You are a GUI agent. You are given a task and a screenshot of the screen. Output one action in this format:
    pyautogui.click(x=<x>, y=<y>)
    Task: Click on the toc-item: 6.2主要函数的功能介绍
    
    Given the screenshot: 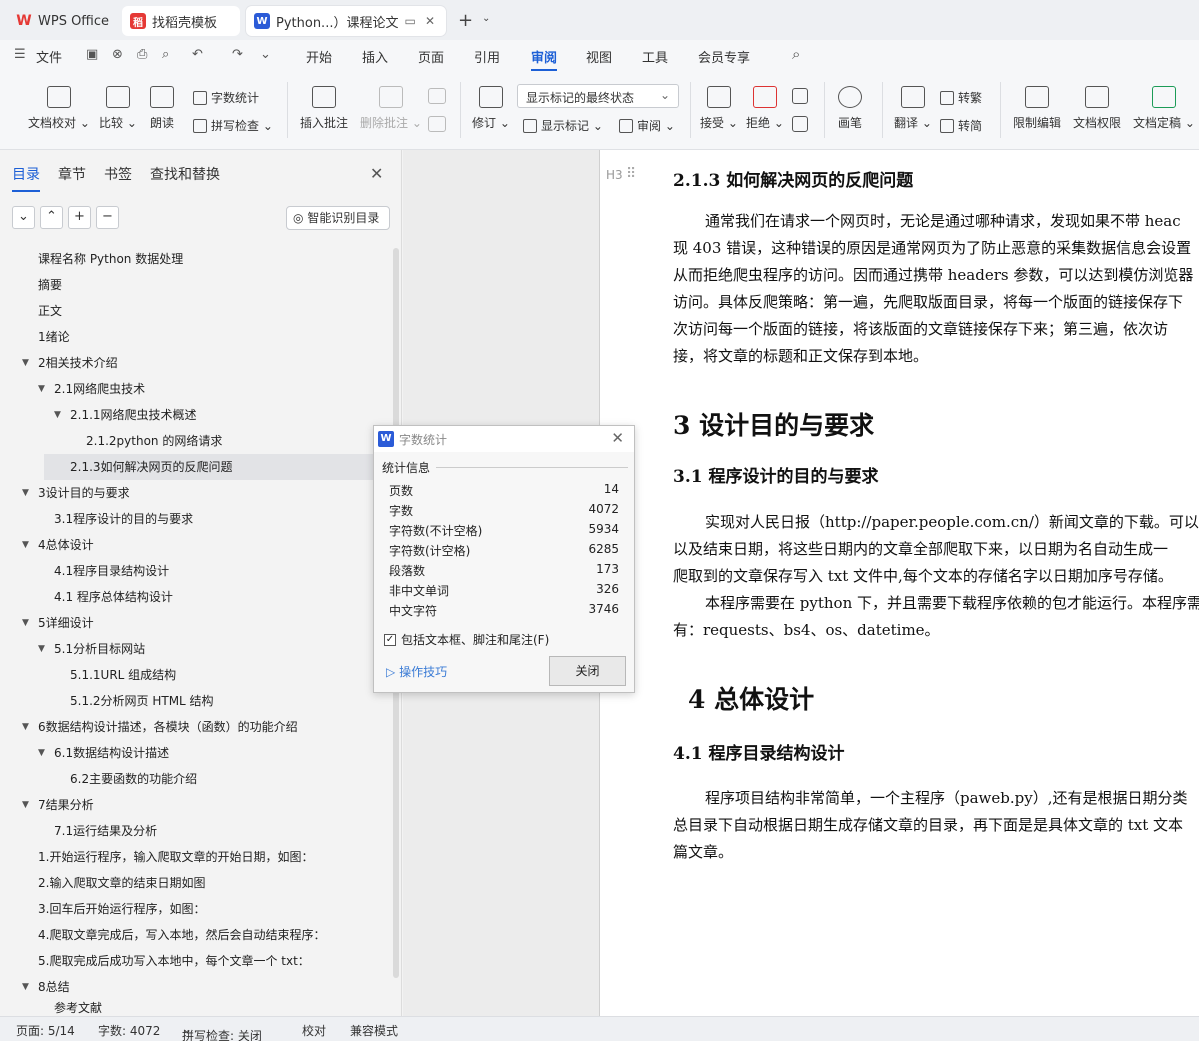 What is the action you would take?
    pyautogui.click(x=133, y=779)
    